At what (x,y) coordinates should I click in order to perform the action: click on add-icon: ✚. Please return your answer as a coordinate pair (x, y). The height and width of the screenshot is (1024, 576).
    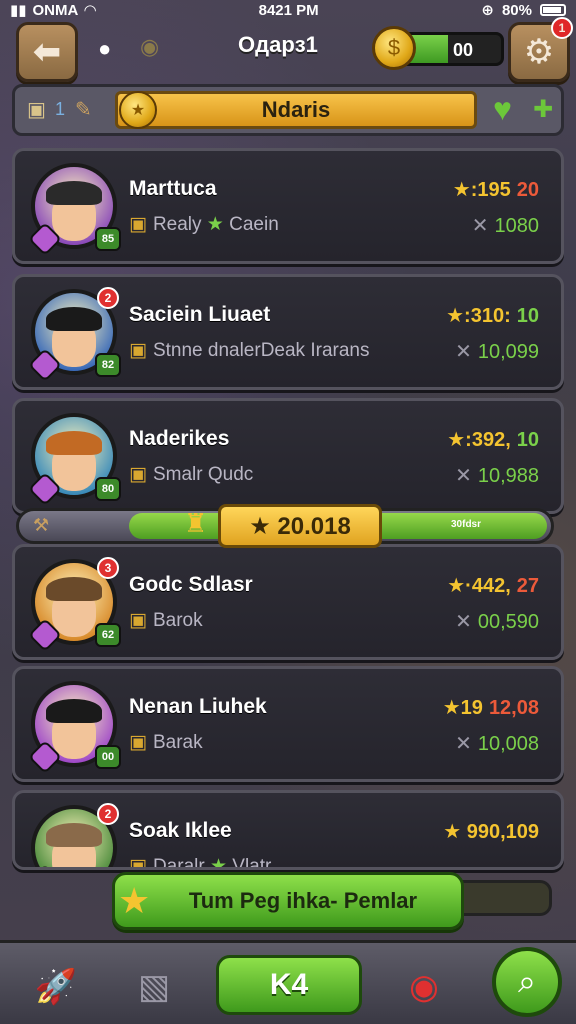
    Looking at the image, I should click on (543, 109).